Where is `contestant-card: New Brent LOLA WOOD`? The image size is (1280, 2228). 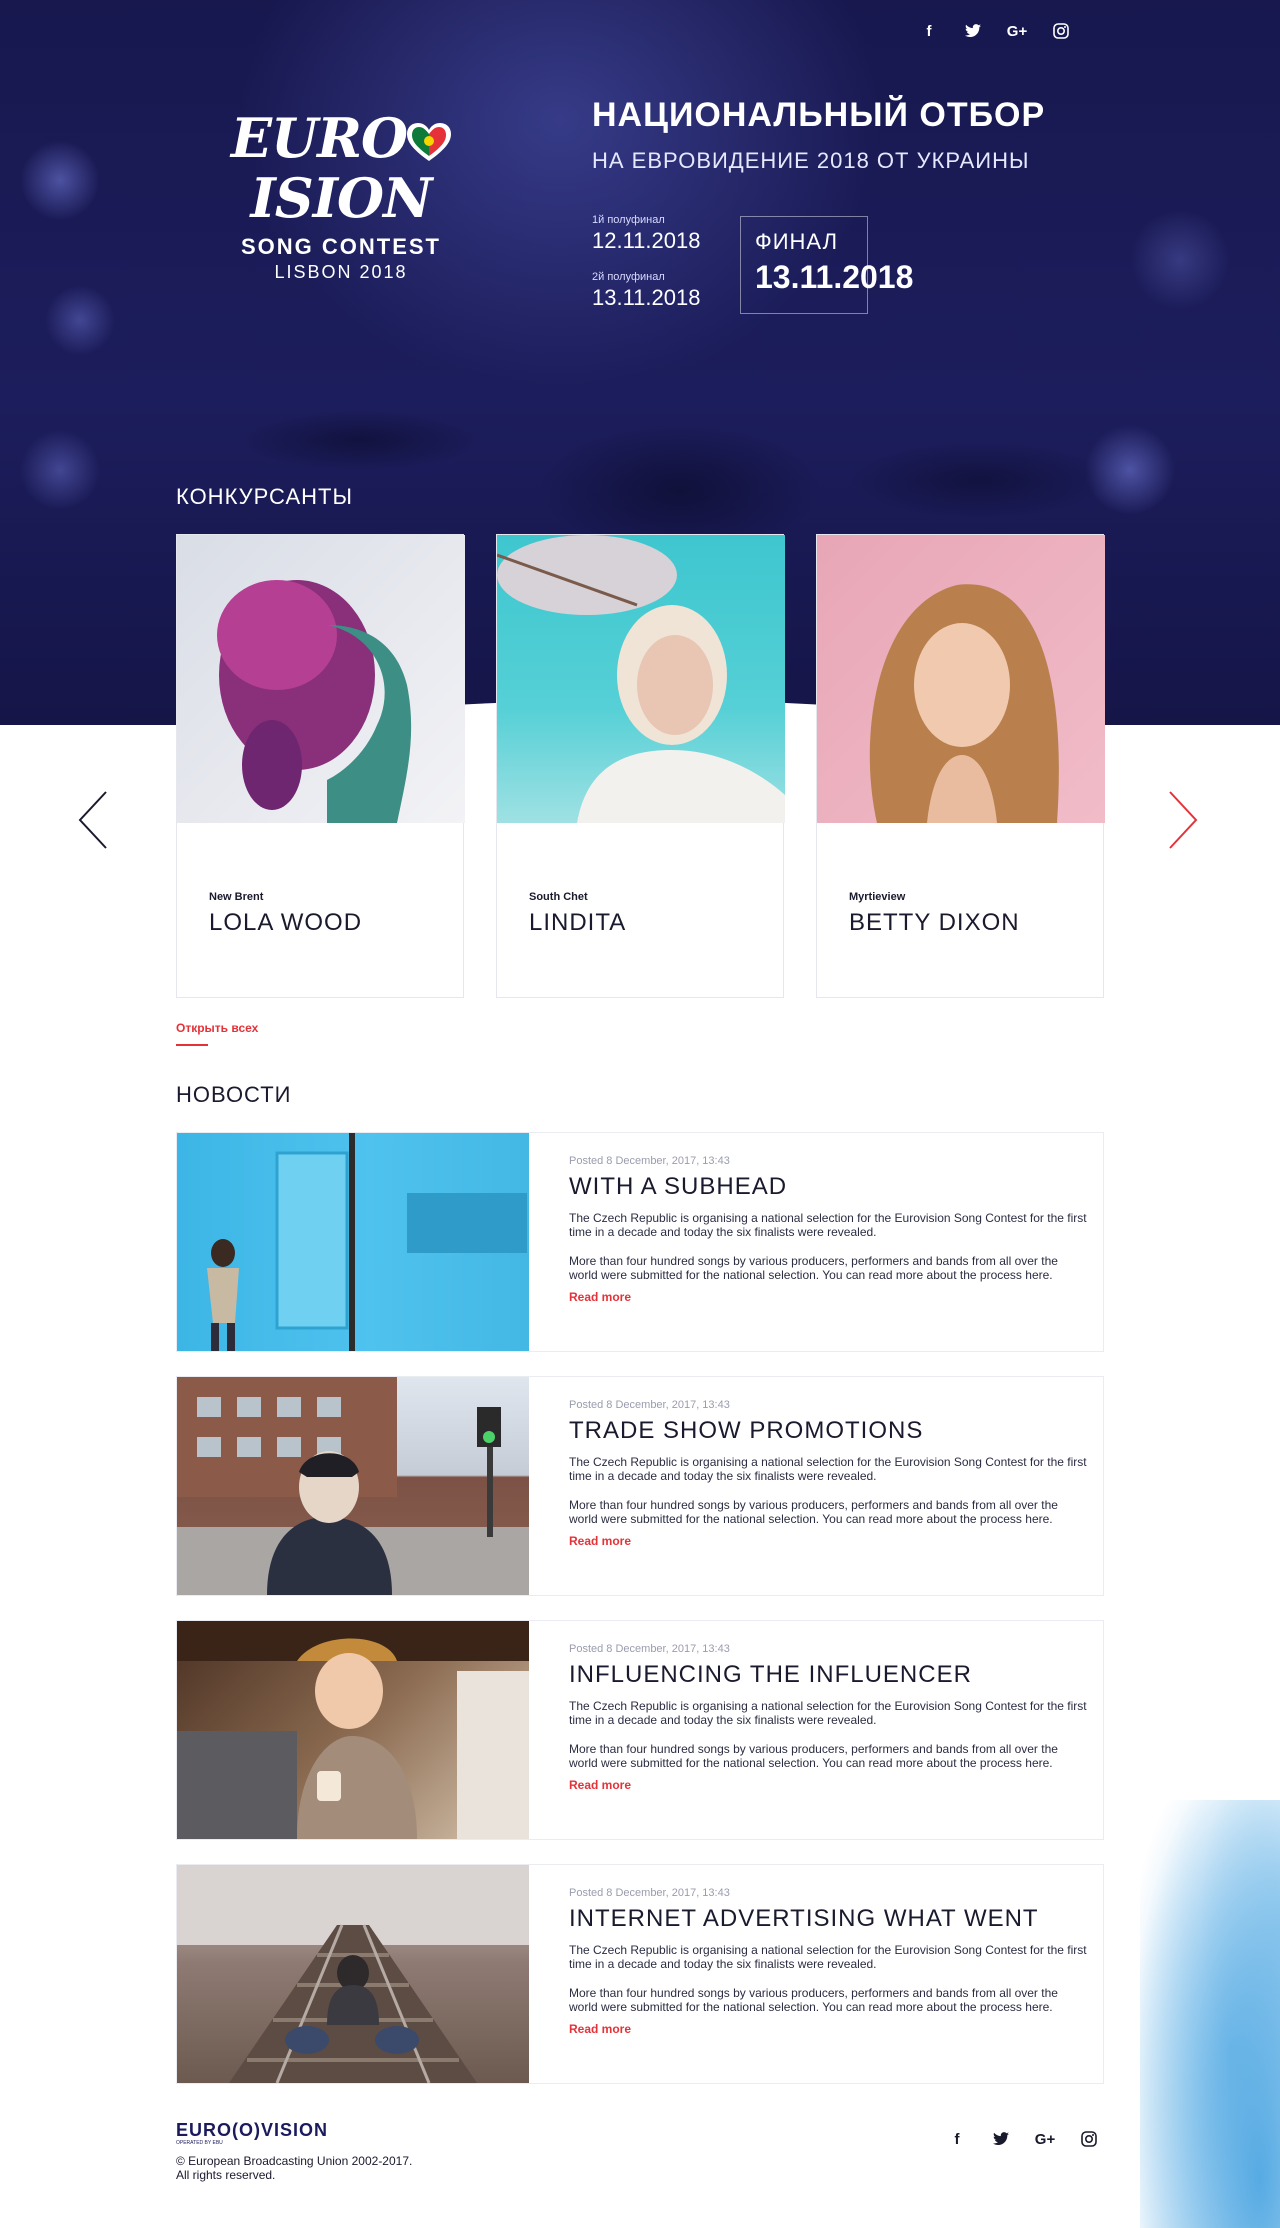 contestant-card: New Brent LOLA WOOD is located at coordinates (320, 766).